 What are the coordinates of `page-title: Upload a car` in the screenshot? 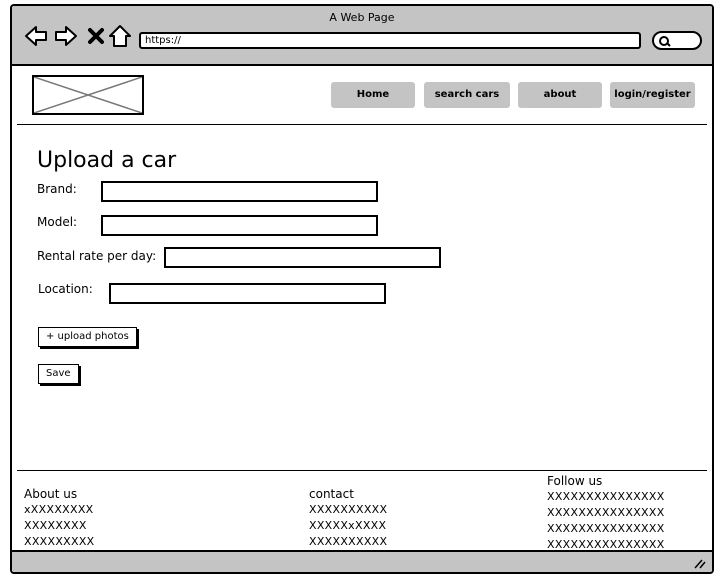 It's located at (107, 160).